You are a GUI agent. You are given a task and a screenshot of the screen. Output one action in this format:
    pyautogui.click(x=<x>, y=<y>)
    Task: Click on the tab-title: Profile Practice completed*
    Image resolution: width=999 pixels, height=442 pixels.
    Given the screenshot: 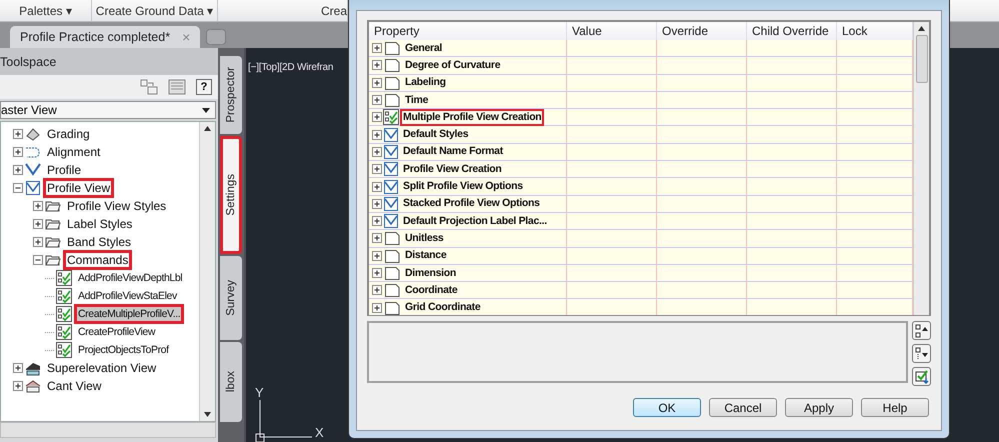 What is the action you would take?
    pyautogui.click(x=95, y=37)
    